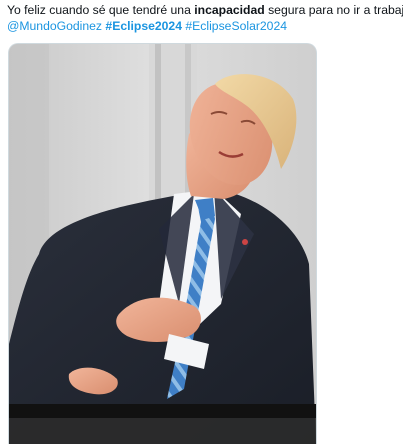 Image resolution: width=403 pixels, height=444 pixels. I want to click on hashtag-link-eclipse2024: #Eclipse2024, so click(143, 26).